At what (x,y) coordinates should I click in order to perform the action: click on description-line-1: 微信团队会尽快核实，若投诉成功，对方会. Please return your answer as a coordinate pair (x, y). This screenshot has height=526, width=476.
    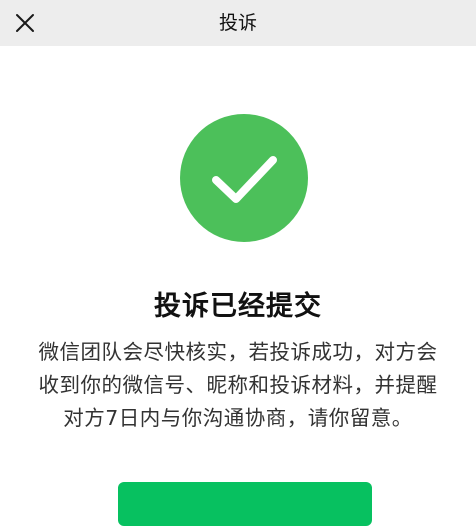
    Looking at the image, I should click on (238, 352).